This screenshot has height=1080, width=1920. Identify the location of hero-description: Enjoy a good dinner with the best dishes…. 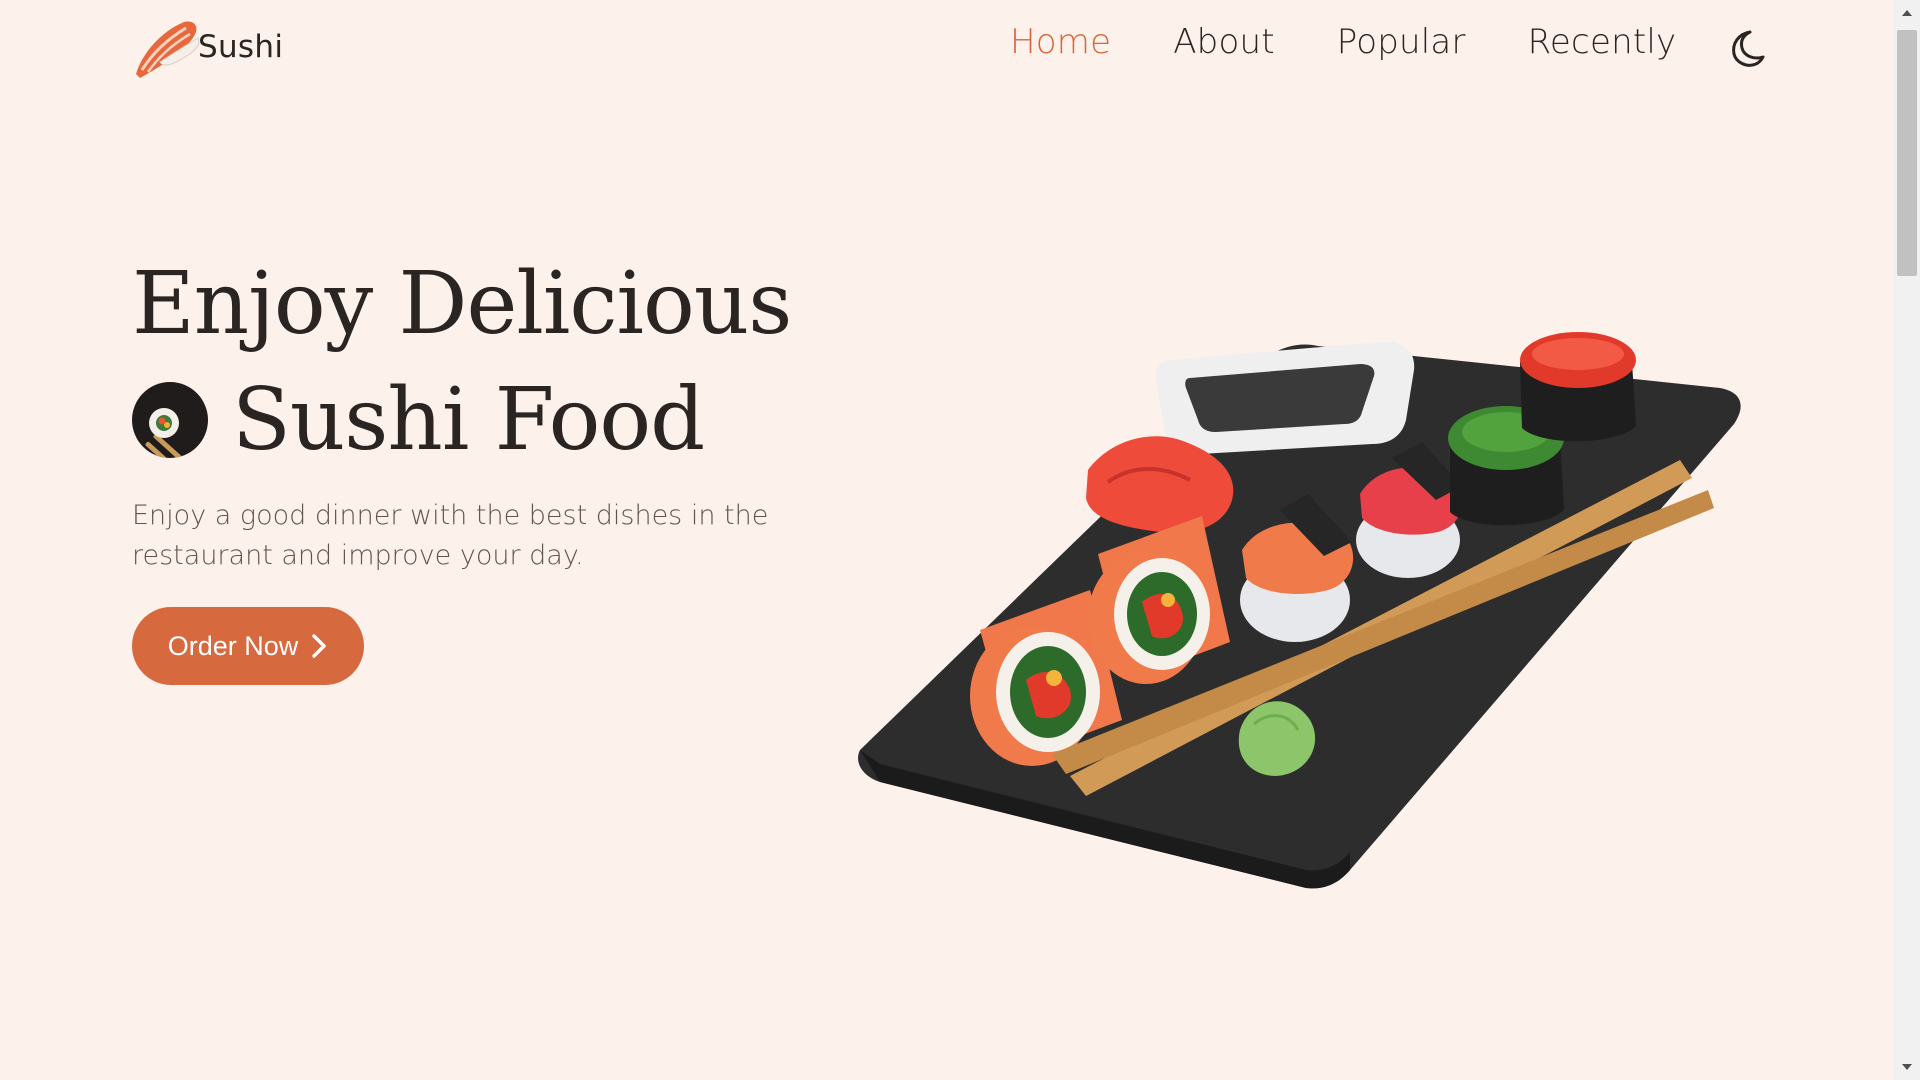
(450, 535).